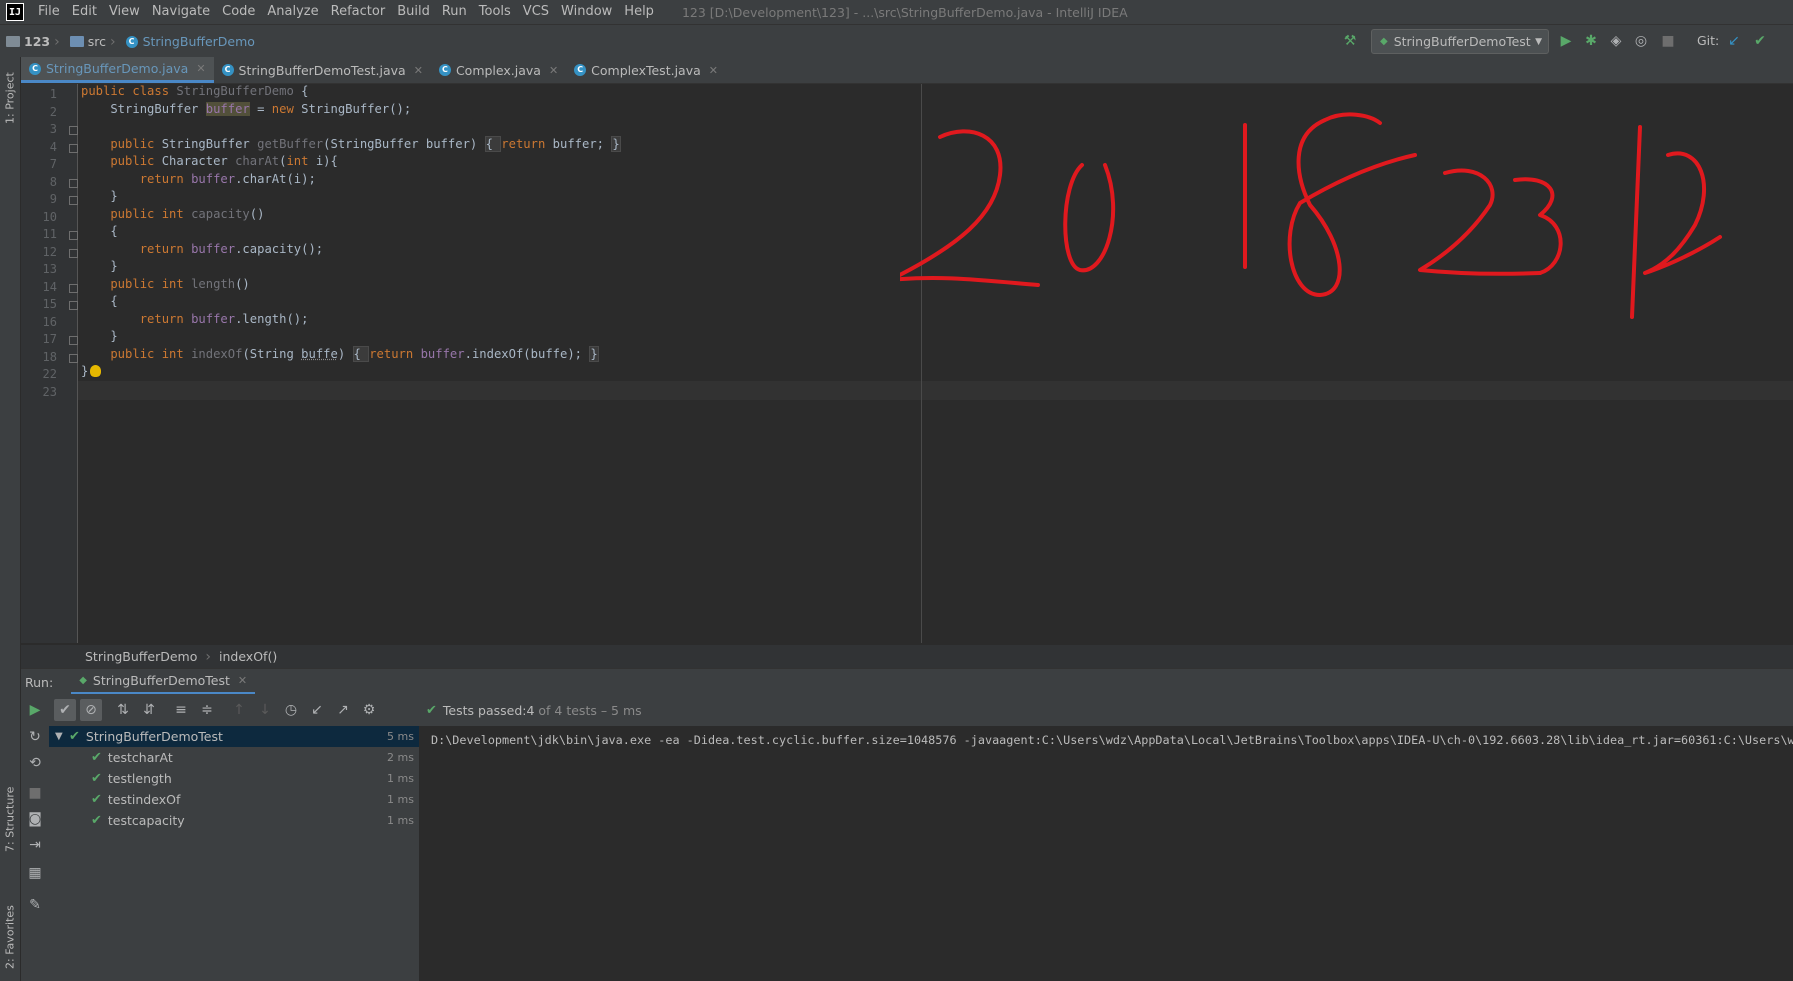 The width and height of the screenshot is (1793, 981). I want to click on breadcrumb-method: indexOf(), so click(248, 656).